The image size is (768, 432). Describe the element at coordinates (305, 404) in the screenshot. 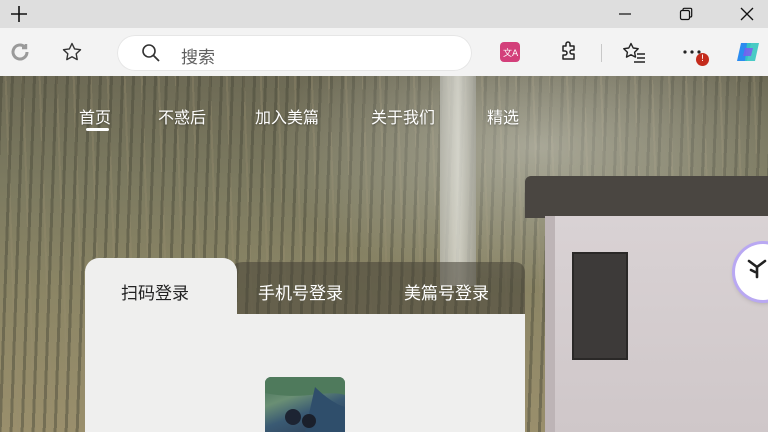

I see `qr-code-image` at that location.